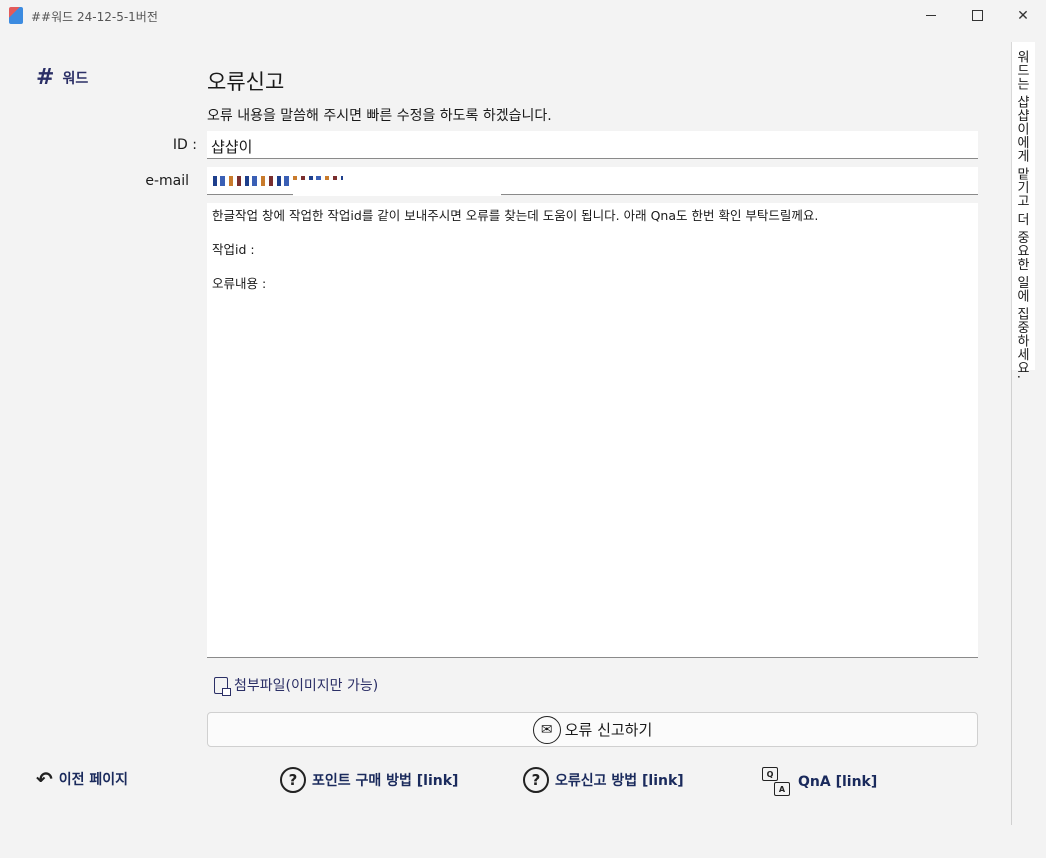 The height and width of the screenshot is (858, 1046). What do you see at coordinates (246, 82) in the screenshot?
I see `page-title: 오류신고` at bounding box center [246, 82].